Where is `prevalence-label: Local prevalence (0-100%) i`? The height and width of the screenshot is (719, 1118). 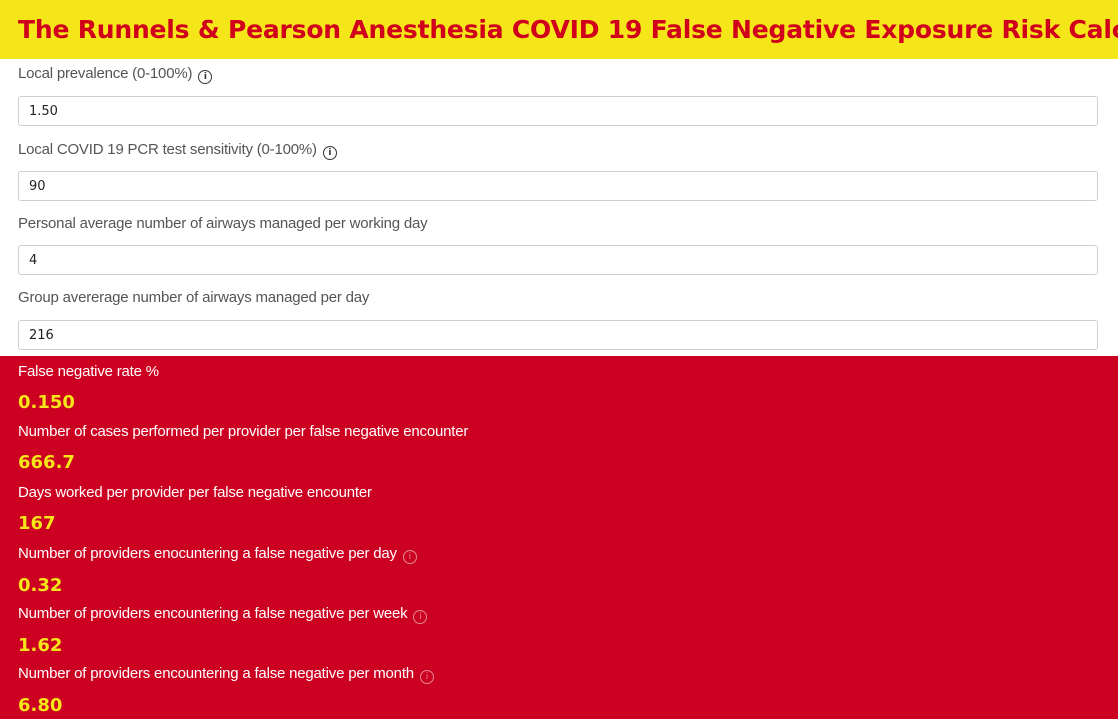
prevalence-label: Local prevalence (0-100%) i is located at coordinates (115, 74).